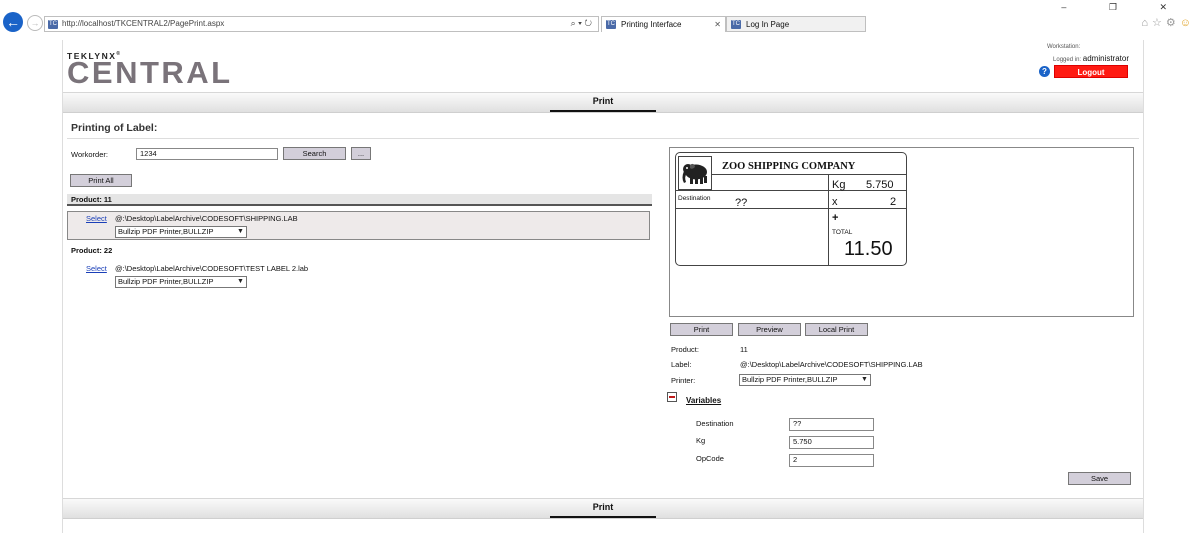 This screenshot has width=1201, height=533. I want to click on plus-label: +, so click(835, 218).